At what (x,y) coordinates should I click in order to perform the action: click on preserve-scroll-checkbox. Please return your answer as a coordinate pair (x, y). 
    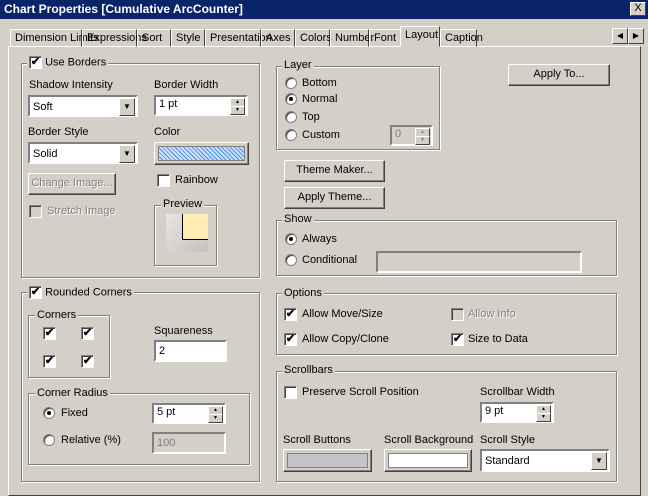
    Looking at the image, I should click on (290, 392).